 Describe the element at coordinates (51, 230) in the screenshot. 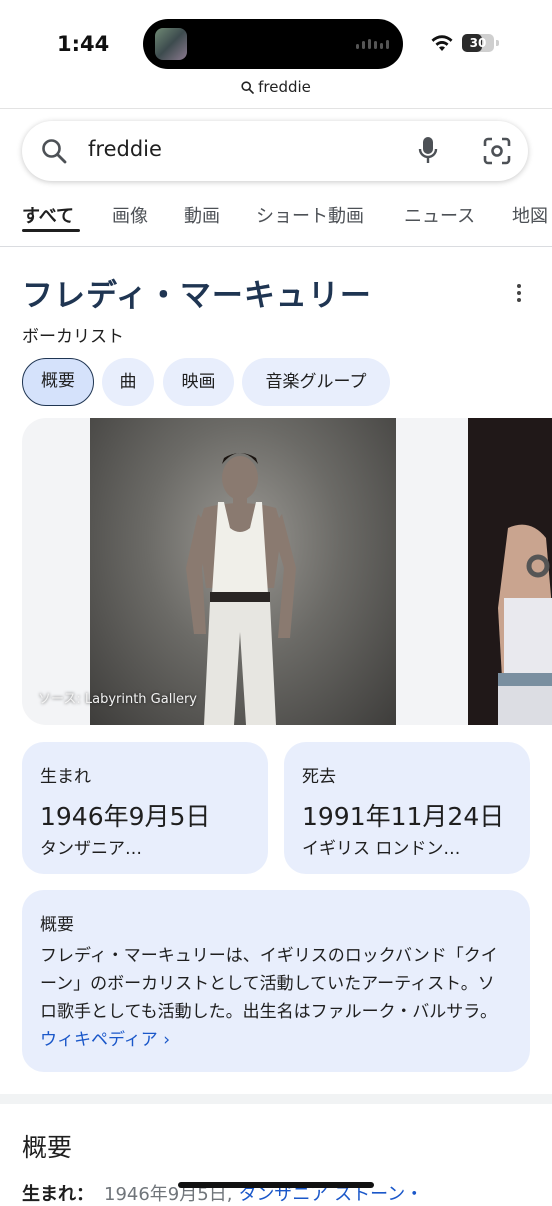

I see `active-tab-indicator` at that location.